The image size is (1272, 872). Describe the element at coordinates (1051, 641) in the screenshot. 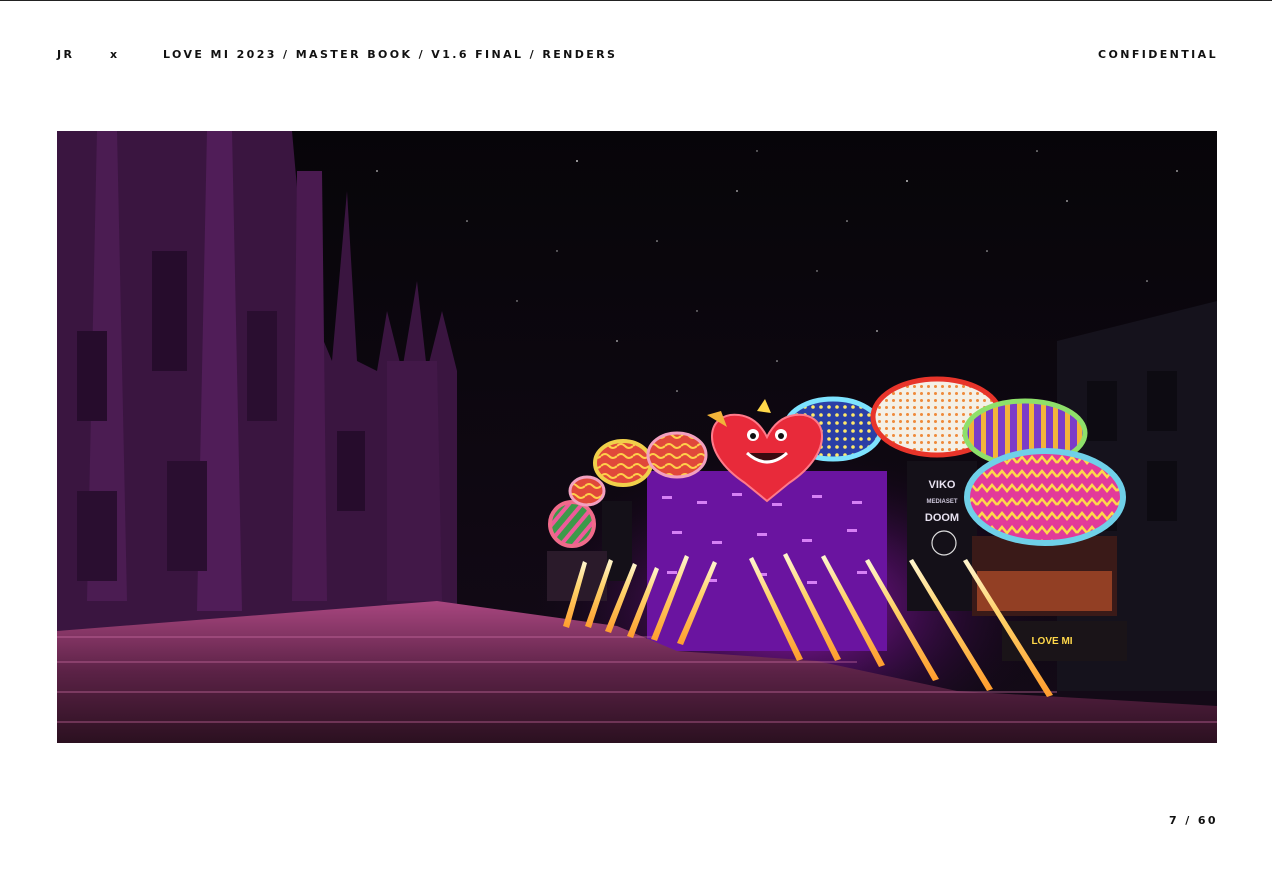

I see `screen-banner: LOVE MI` at that location.